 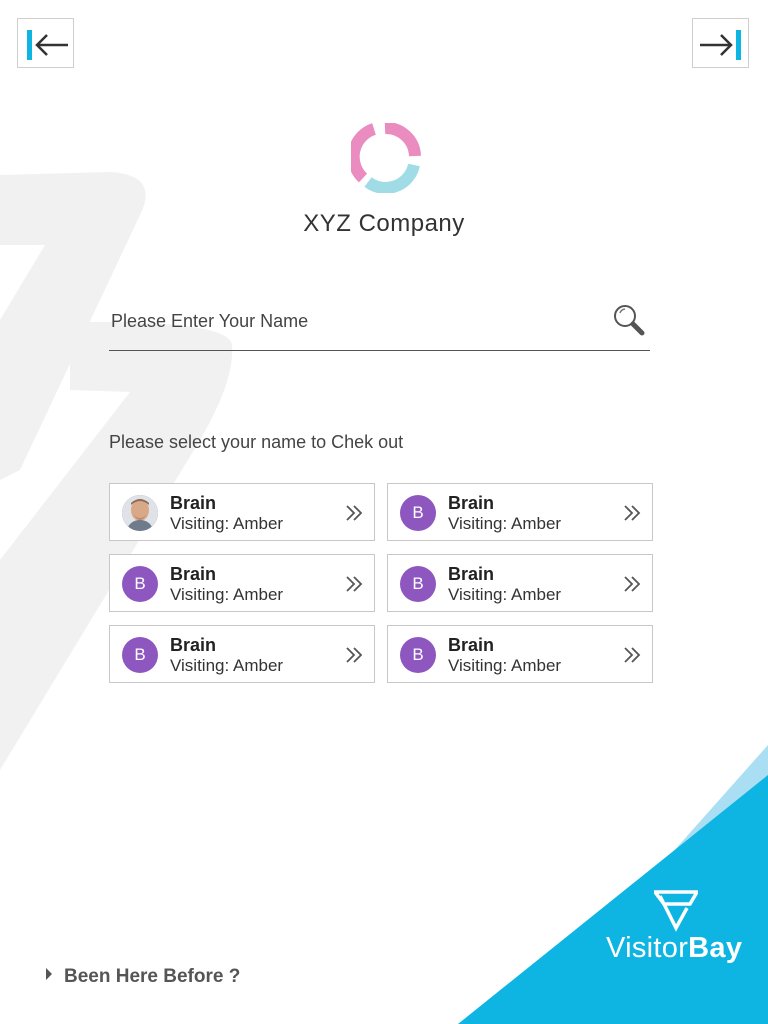 I want to click on been-here-before-link: Been Here Before ?, so click(x=143, y=977).